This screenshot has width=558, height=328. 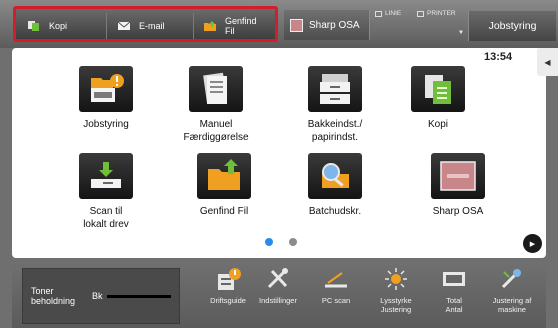 I want to click on shortcut-group: Kopi E-mail Genfind Fil, so click(x=145, y=24).